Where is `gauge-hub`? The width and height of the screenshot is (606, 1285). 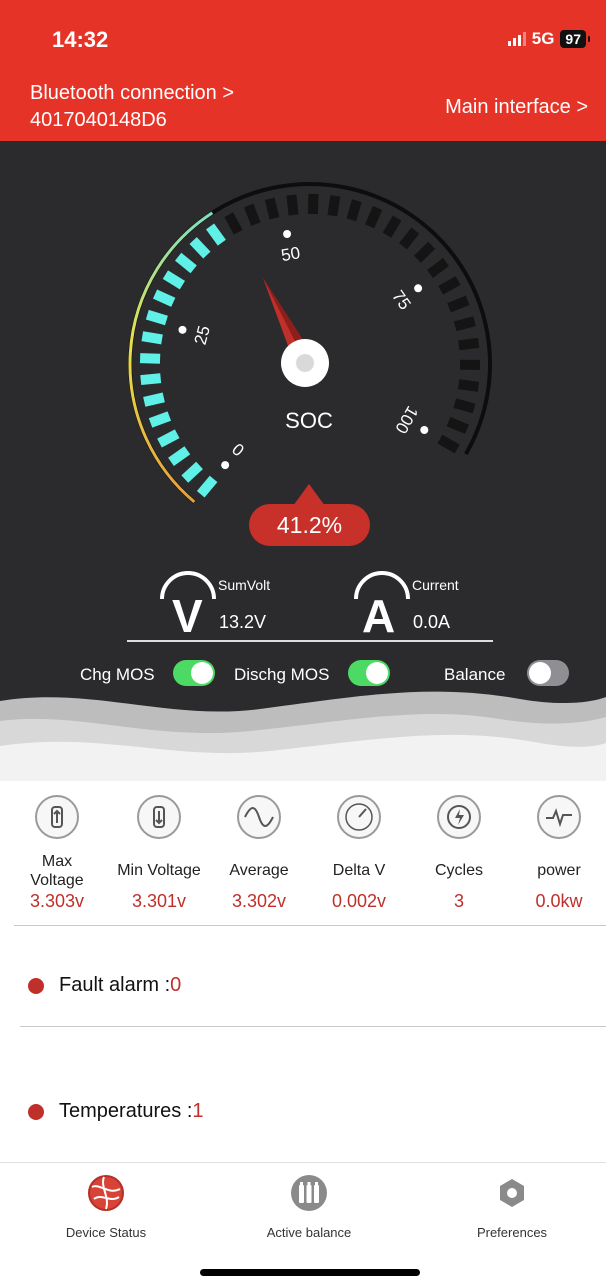 gauge-hub is located at coordinates (305, 363).